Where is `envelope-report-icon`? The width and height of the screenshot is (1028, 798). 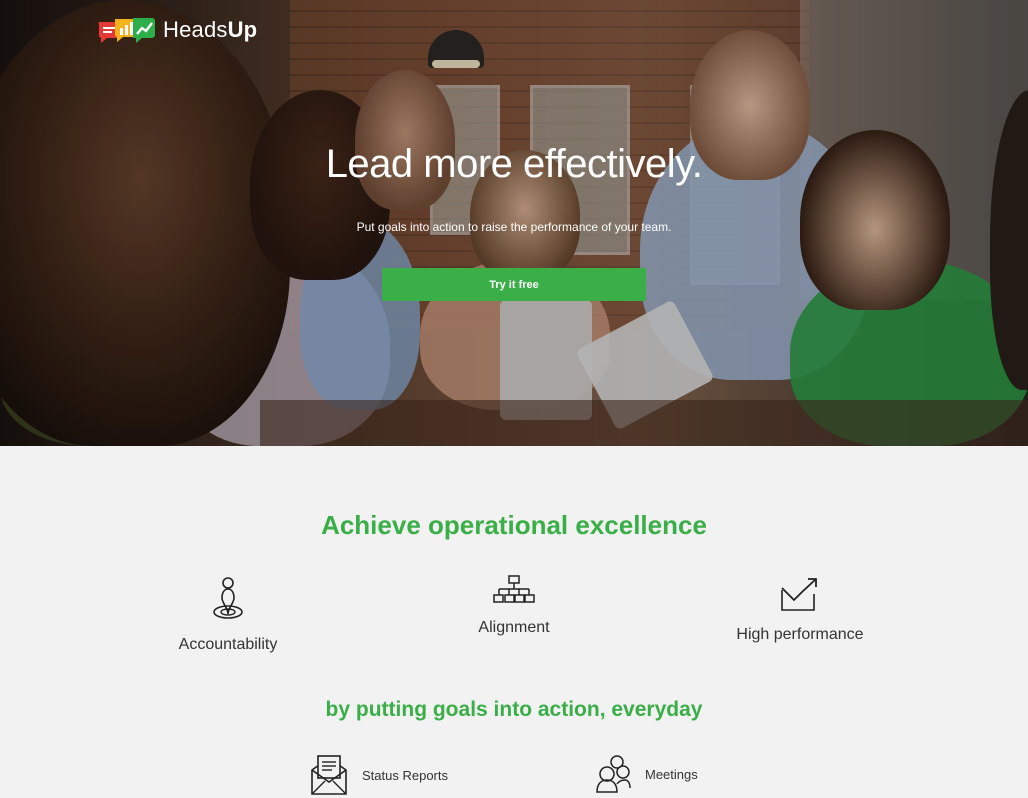 envelope-report-icon is located at coordinates (329, 775).